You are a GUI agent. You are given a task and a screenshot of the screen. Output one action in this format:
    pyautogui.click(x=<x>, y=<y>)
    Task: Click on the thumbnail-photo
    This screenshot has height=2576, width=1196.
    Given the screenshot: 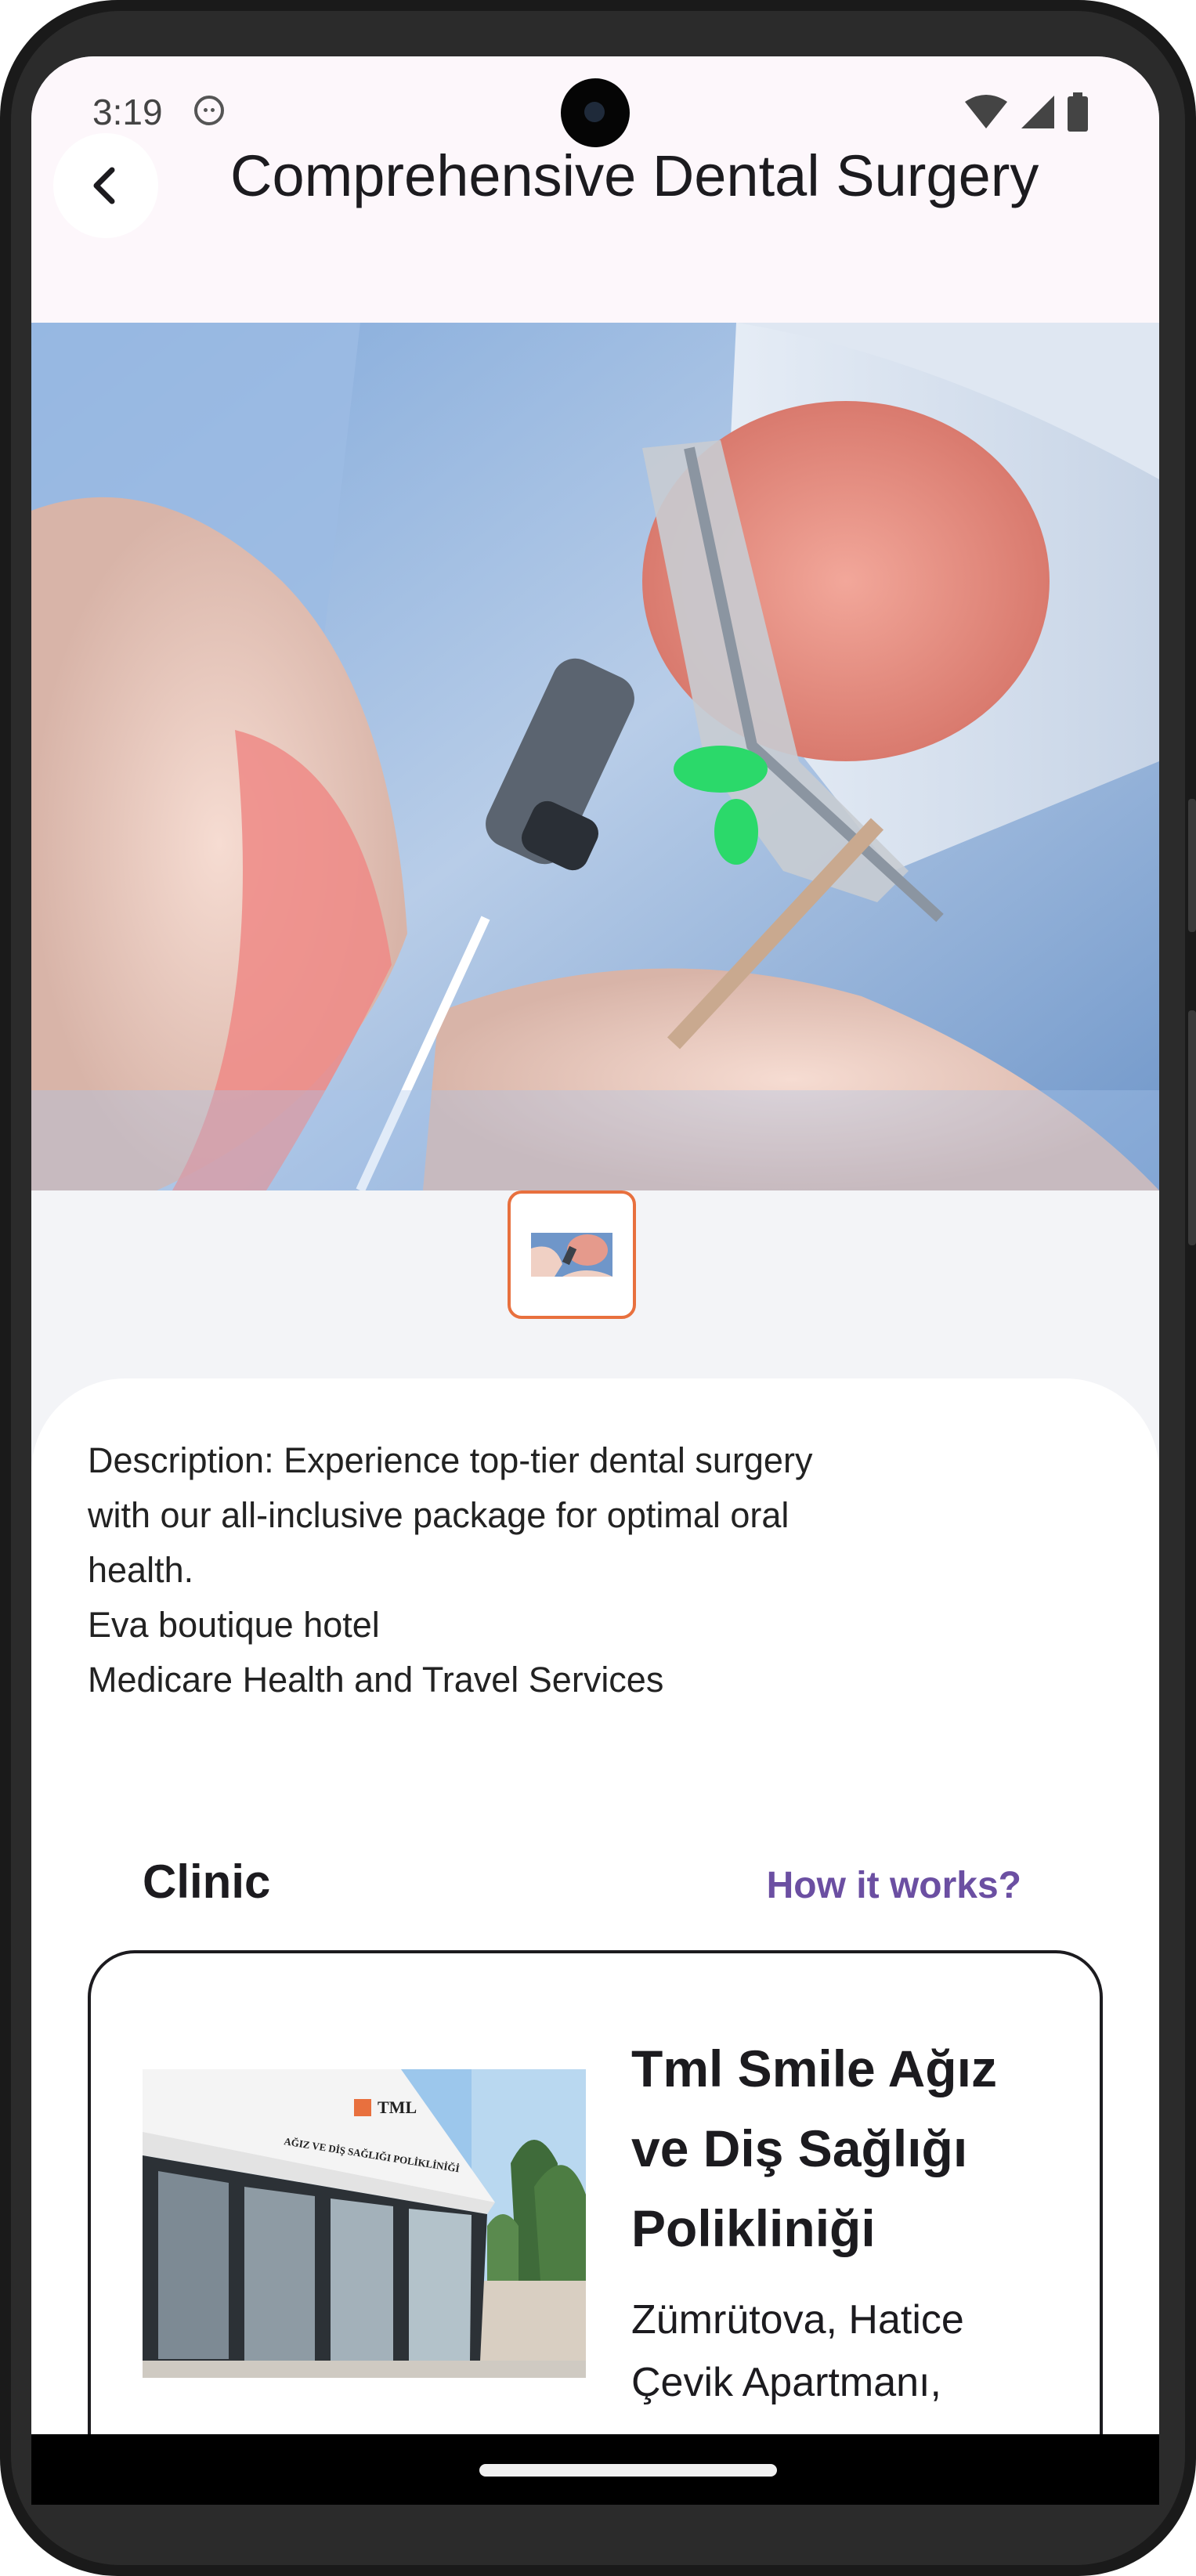 What is the action you would take?
    pyautogui.click(x=571, y=1255)
    